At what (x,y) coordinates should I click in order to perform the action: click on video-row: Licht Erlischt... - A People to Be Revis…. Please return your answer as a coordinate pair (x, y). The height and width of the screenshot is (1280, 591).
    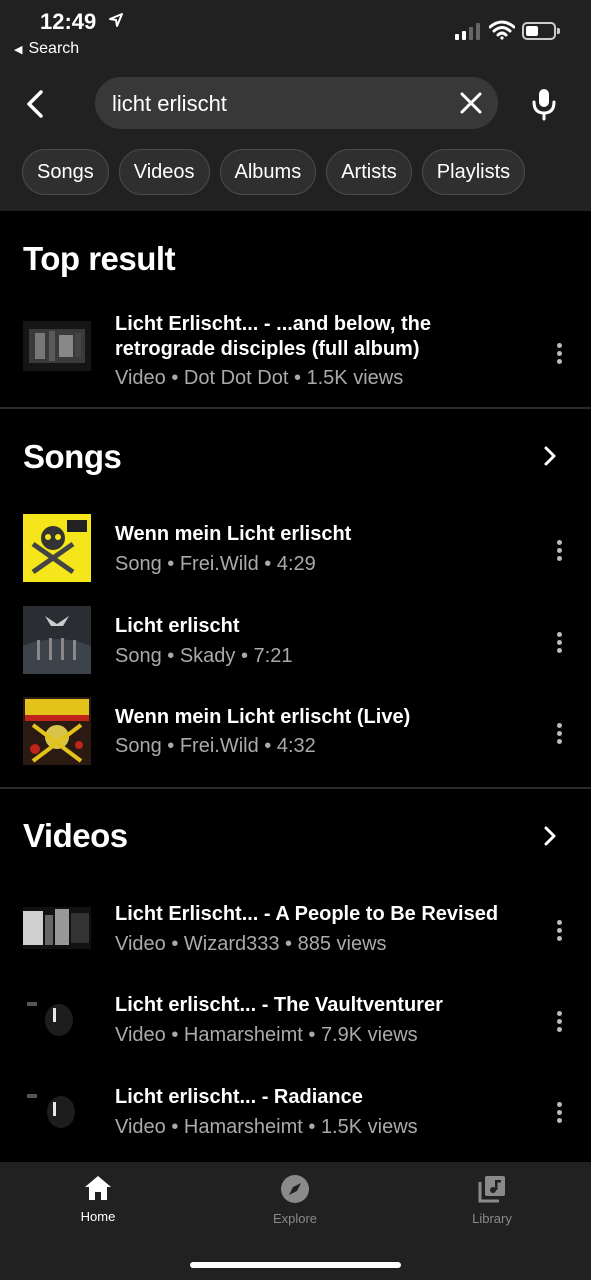
    Looking at the image, I should click on (295, 930).